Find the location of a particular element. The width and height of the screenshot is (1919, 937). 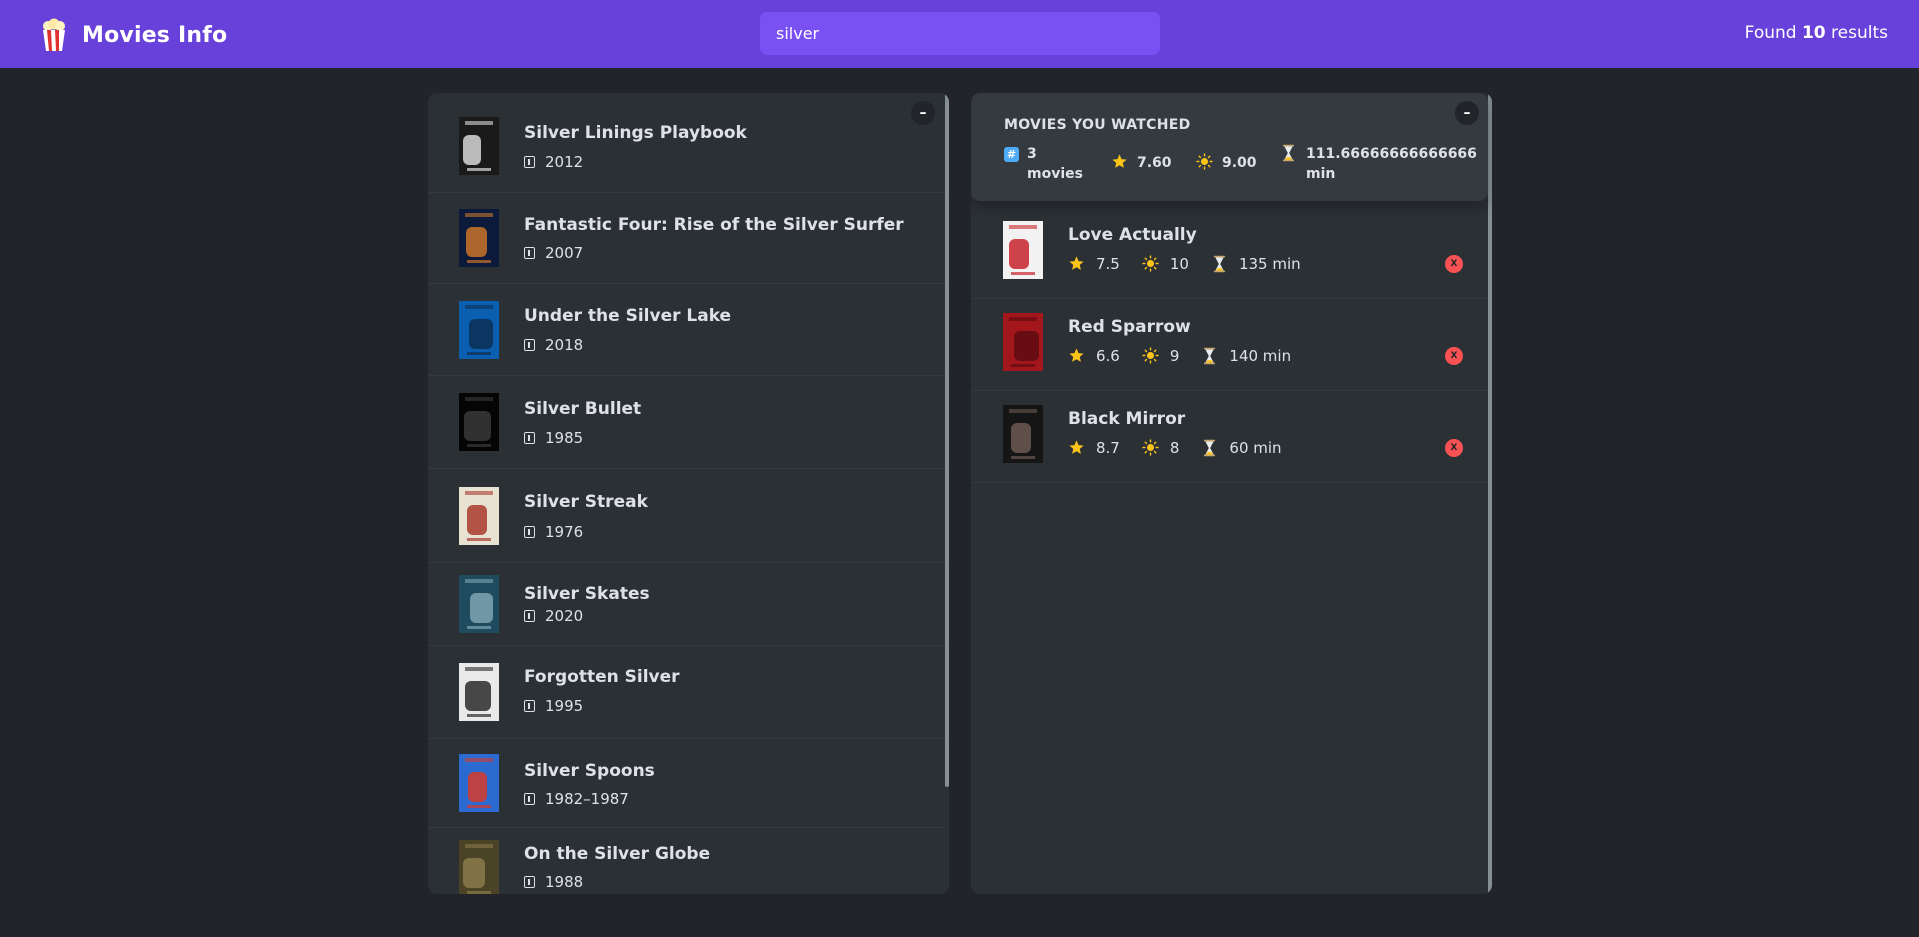

summary-count-unit: movies is located at coordinates (1055, 174).